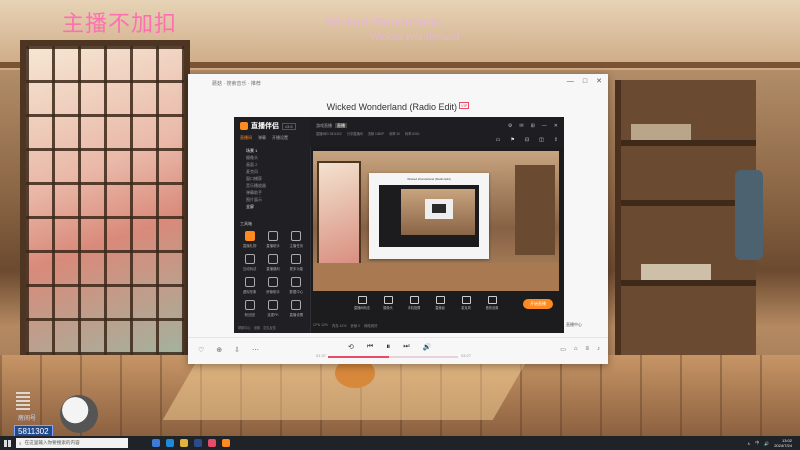 The image size is (800, 450). I want to click on clock: 13:02 2024/7/24, so click(783, 443).